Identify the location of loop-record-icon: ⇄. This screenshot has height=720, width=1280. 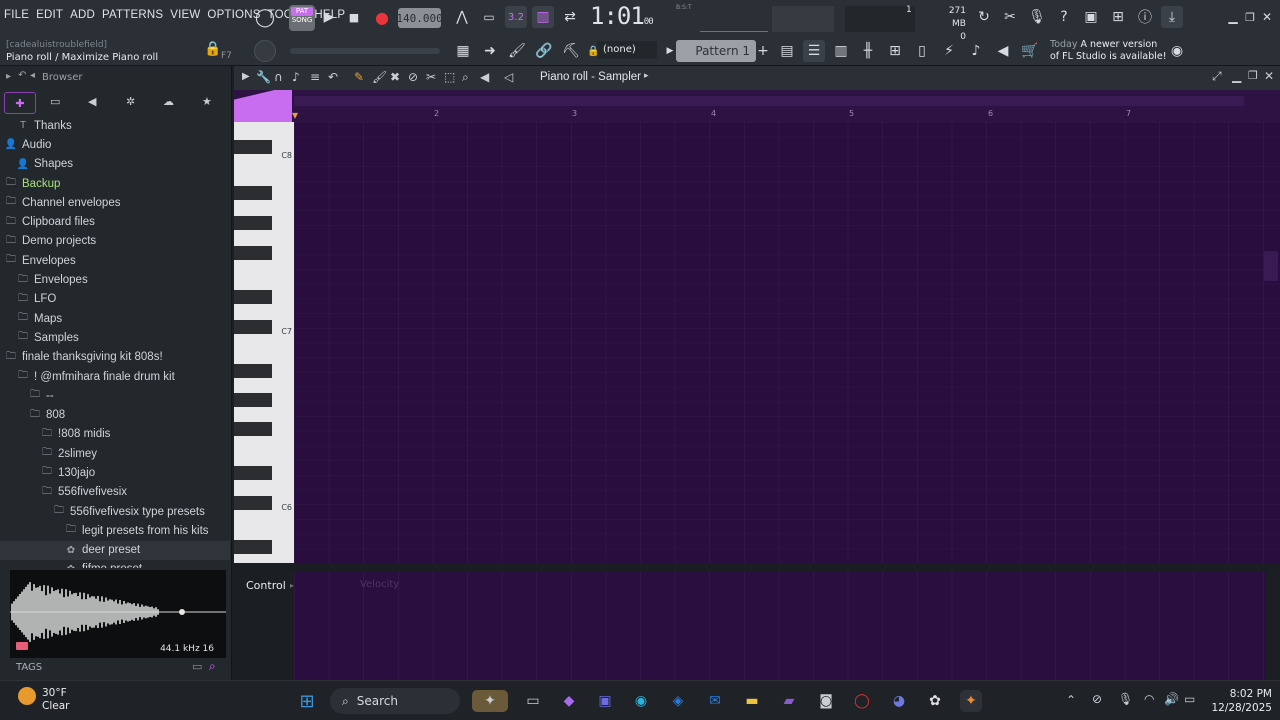
(570, 17).